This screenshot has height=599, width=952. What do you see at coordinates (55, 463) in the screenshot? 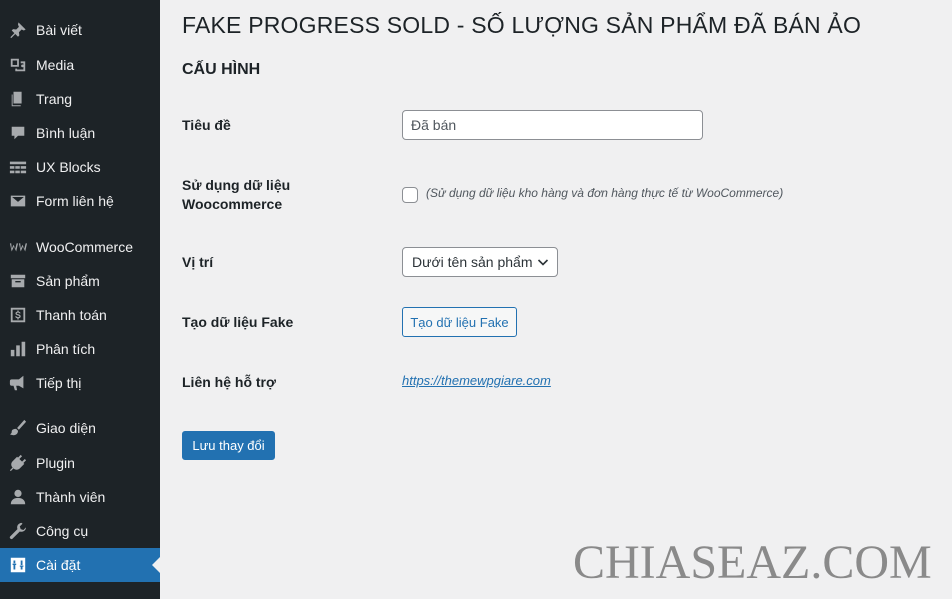
I see `sidebar-item-label: Plugin` at bounding box center [55, 463].